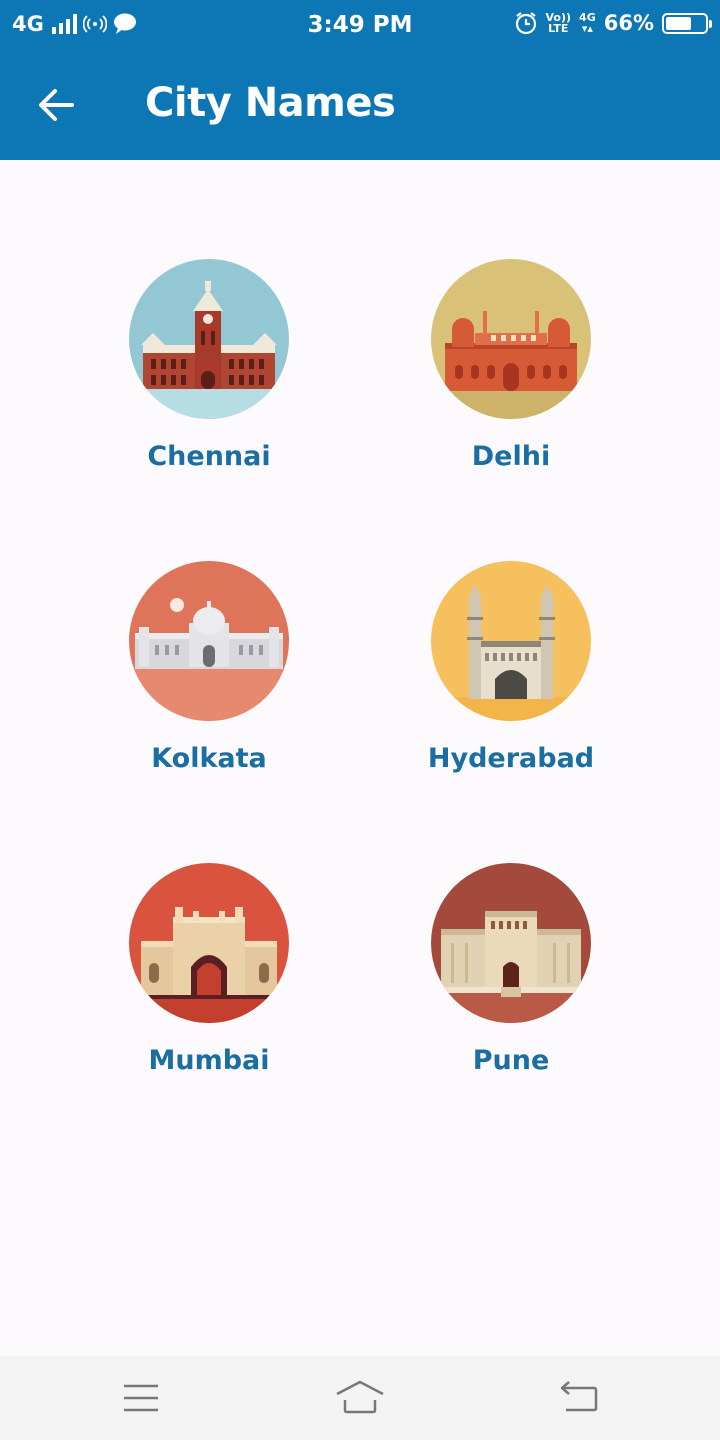 Image resolution: width=720 pixels, height=1440 pixels. I want to click on charminar-icon, so click(511, 641).